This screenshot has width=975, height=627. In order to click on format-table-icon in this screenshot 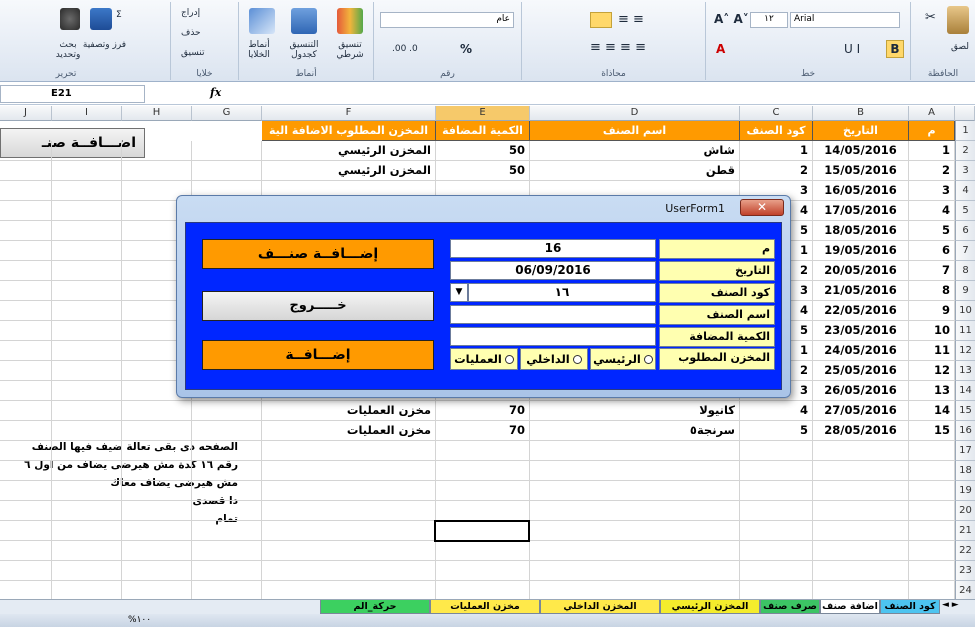, I will do `click(304, 21)`.